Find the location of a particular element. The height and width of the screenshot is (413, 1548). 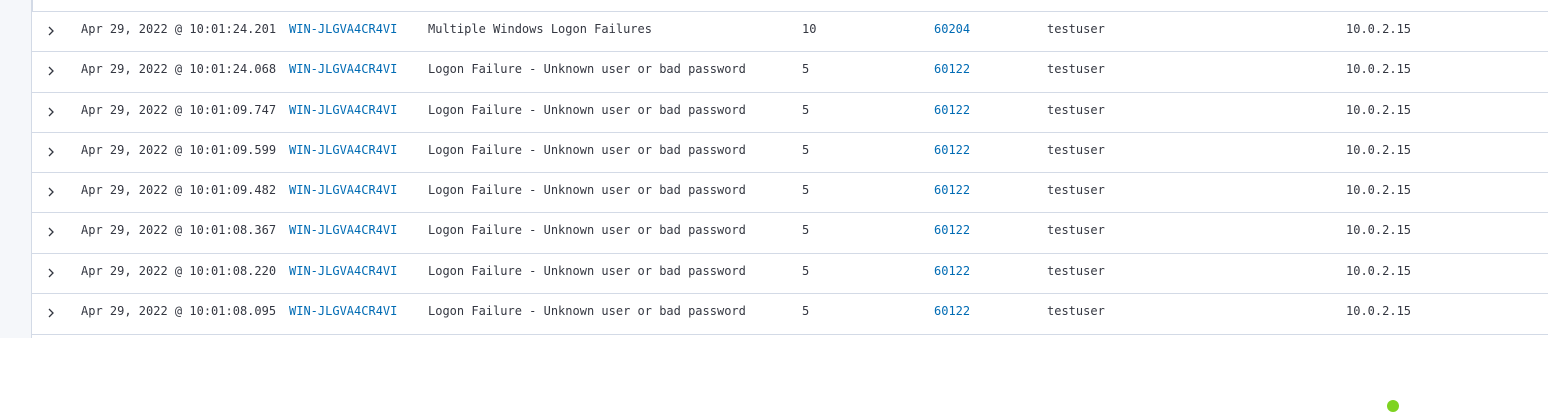

timestamp-cell: Apr 29, 2022 @ 10:01:08.220 is located at coordinates (179, 271).